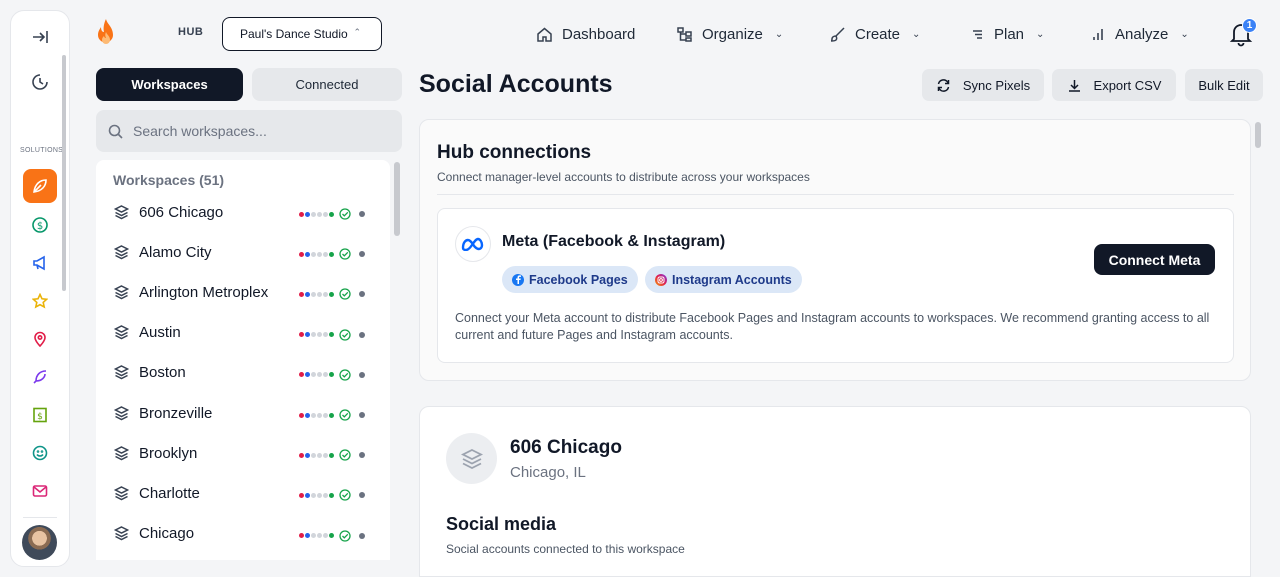 Image resolution: width=1280 pixels, height=577 pixels. Describe the element at coordinates (245, 333) in the screenshot. I see `list-item: Austin` at that location.